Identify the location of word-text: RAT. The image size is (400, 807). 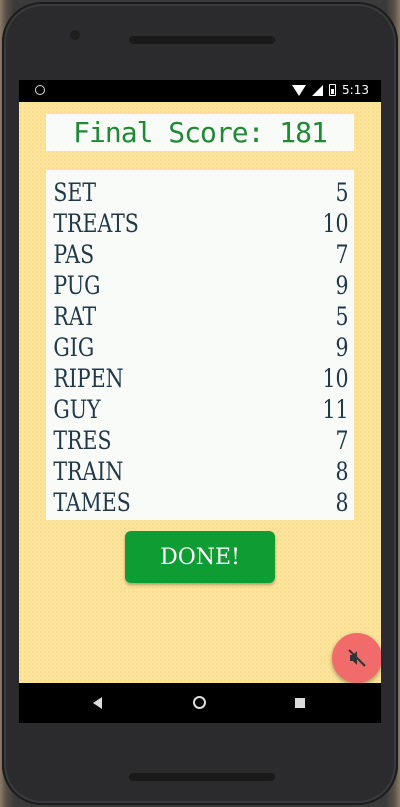
(75, 316).